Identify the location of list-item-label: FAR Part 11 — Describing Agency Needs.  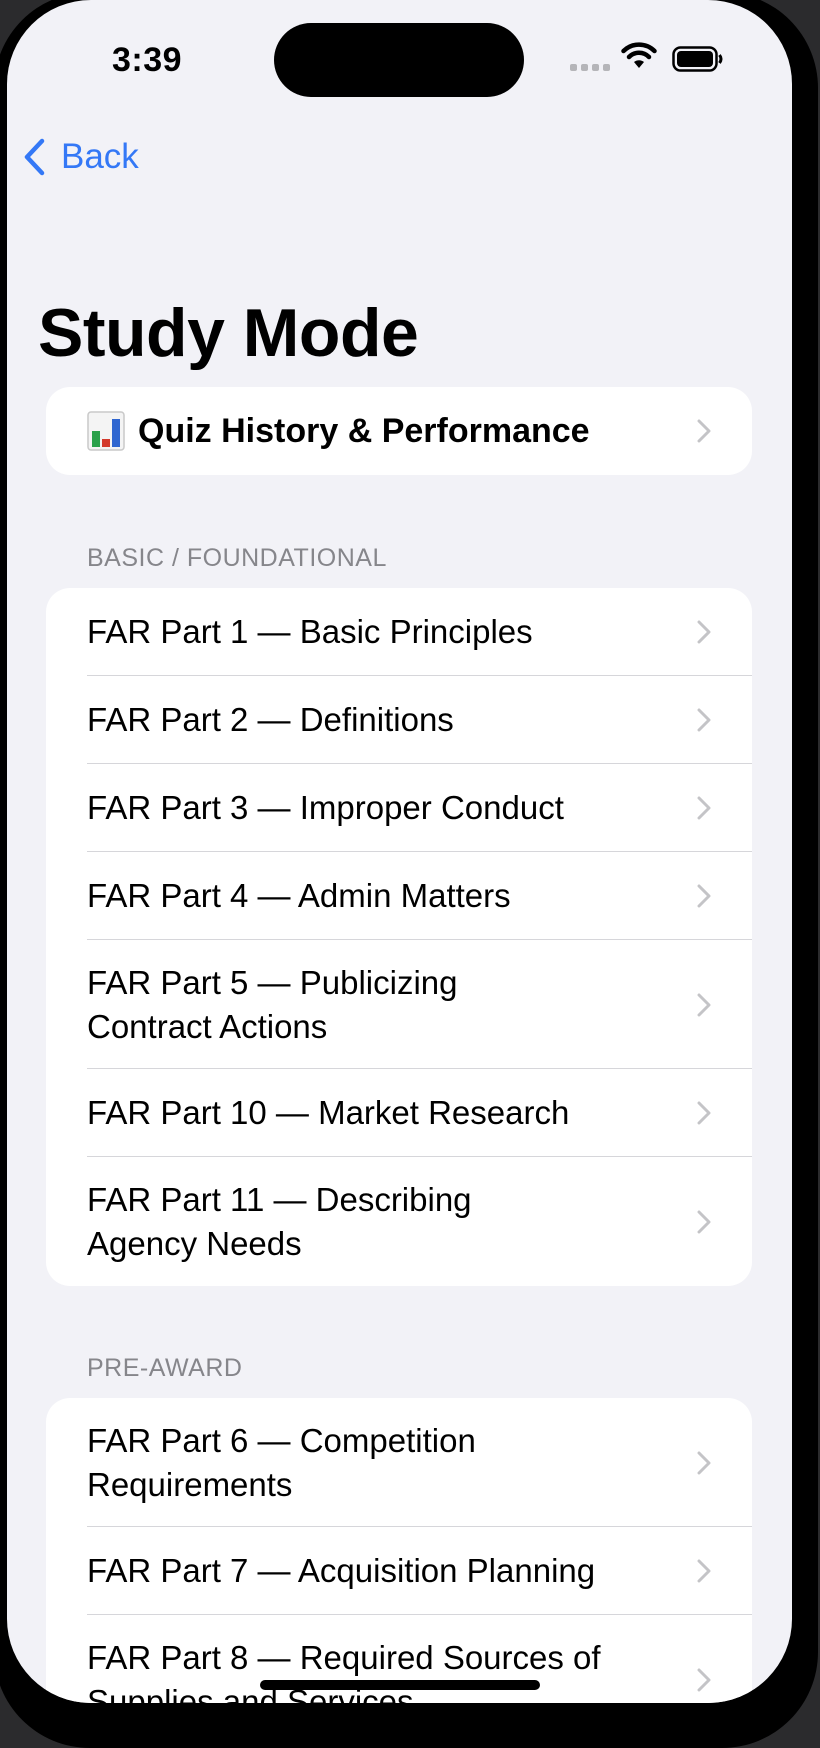
(279, 1221).